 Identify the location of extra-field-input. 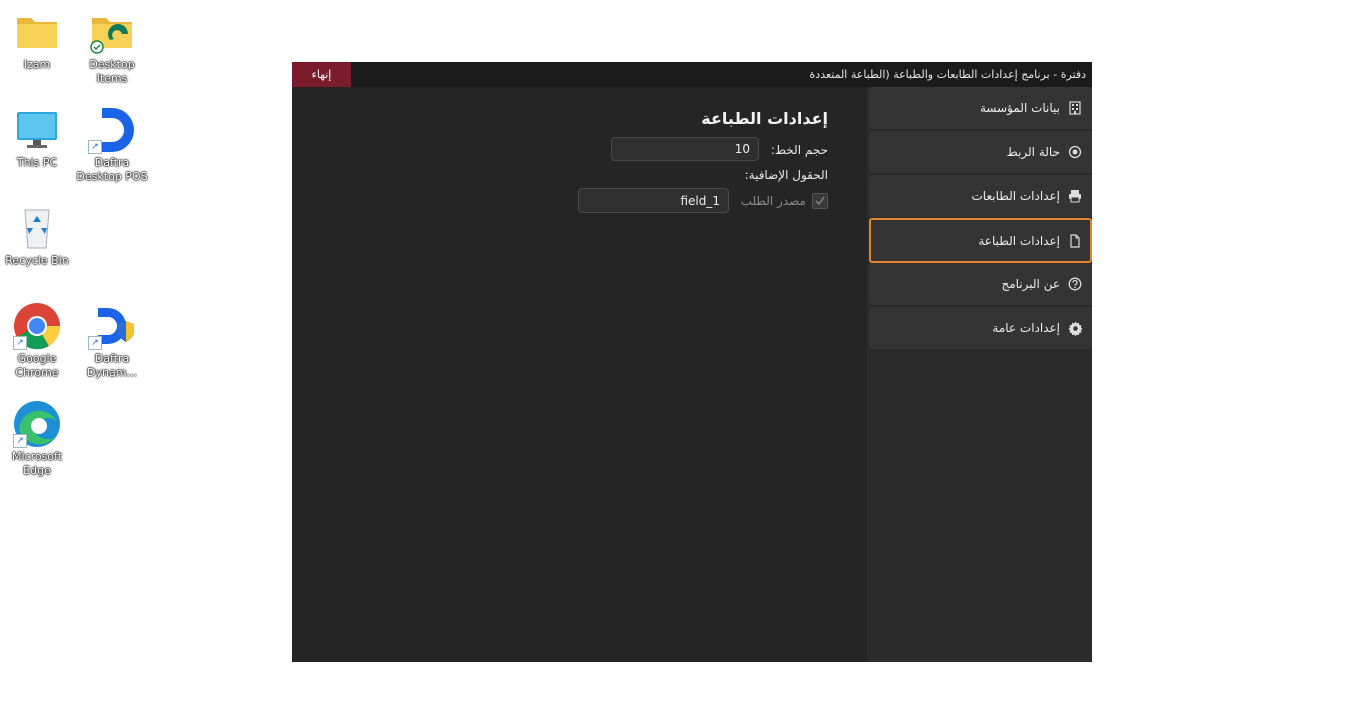
(653, 200).